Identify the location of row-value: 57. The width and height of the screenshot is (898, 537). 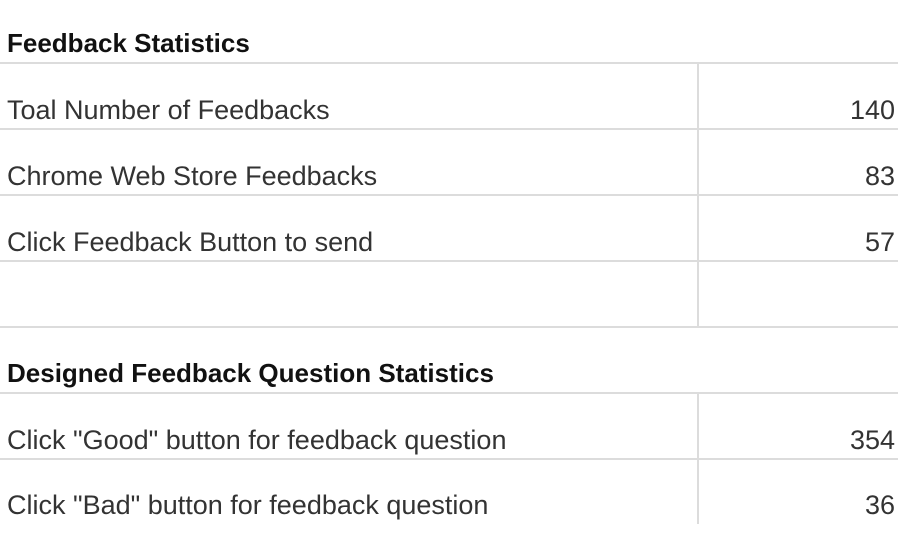
(879, 241).